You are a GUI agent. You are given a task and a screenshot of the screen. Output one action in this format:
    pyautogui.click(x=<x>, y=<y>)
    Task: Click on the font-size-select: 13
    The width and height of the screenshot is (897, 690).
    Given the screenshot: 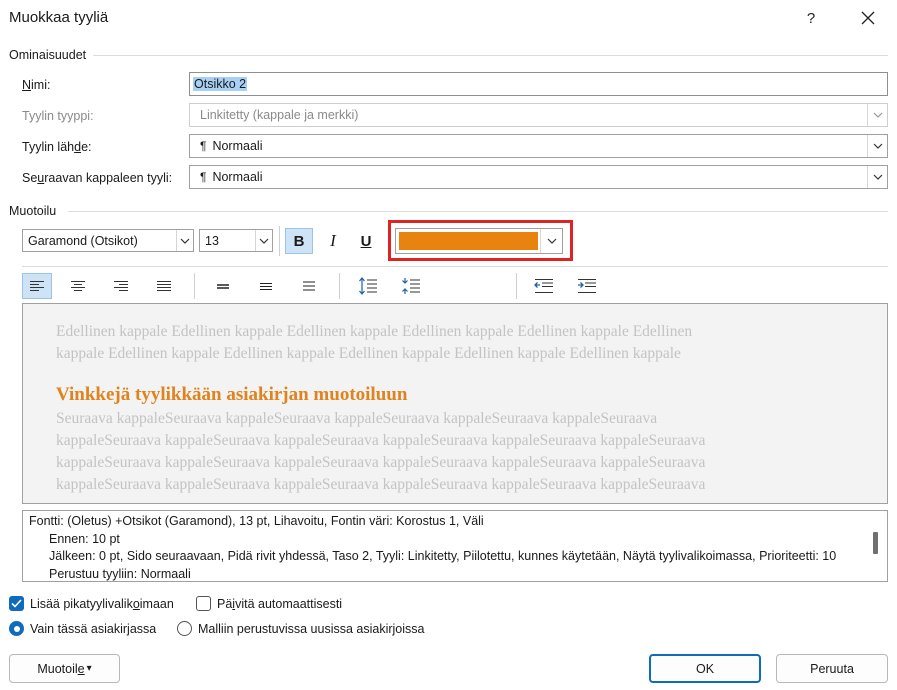 What is the action you would take?
    pyautogui.click(x=236, y=240)
    